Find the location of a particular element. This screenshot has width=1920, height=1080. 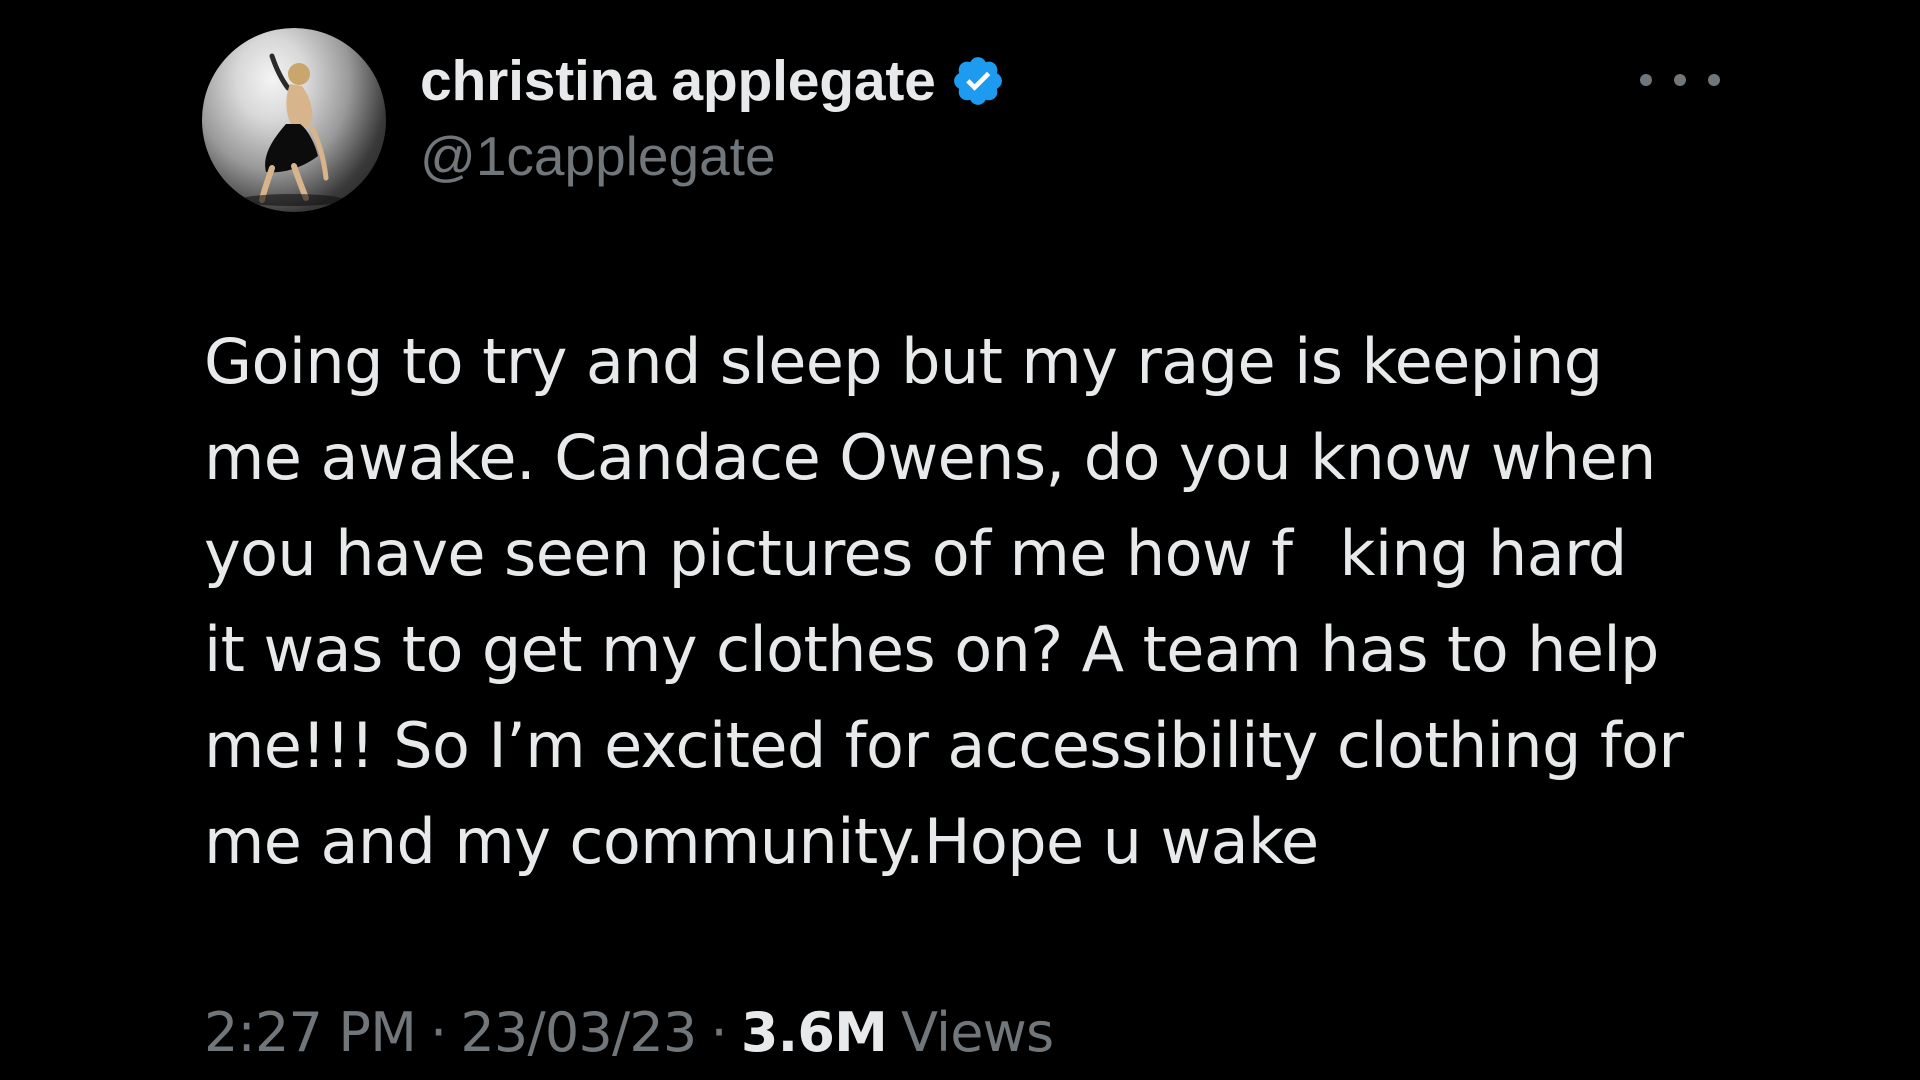

display-name: christina applegate is located at coordinates (678, 81).